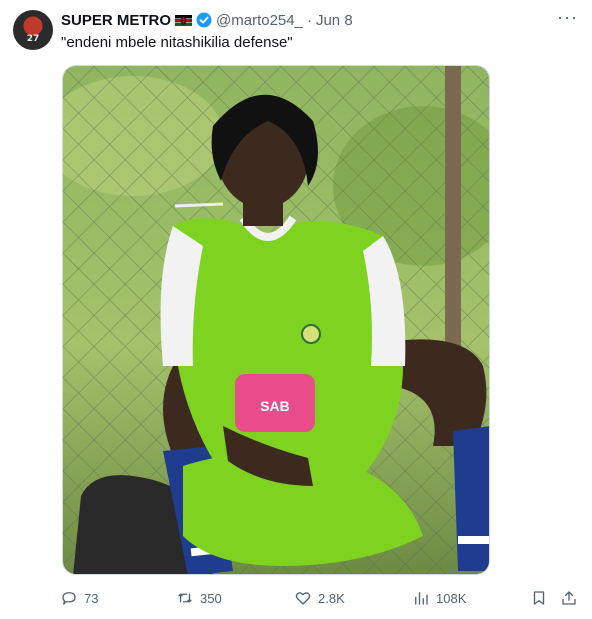  Describe the element at coordinates (91, 598) in the screenshot. I see `reply-count: 73` at that location.